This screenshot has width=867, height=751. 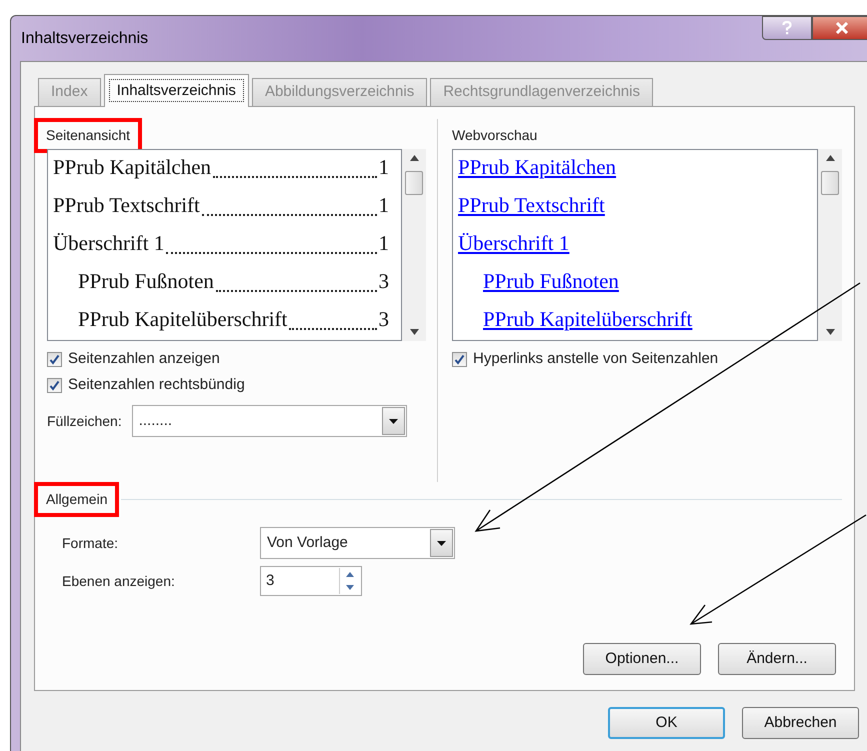 What do you see at coordinates (88, 135) in the screenshot?
I see `group-label: Seitenansicht` at bounding box center [88, 135].